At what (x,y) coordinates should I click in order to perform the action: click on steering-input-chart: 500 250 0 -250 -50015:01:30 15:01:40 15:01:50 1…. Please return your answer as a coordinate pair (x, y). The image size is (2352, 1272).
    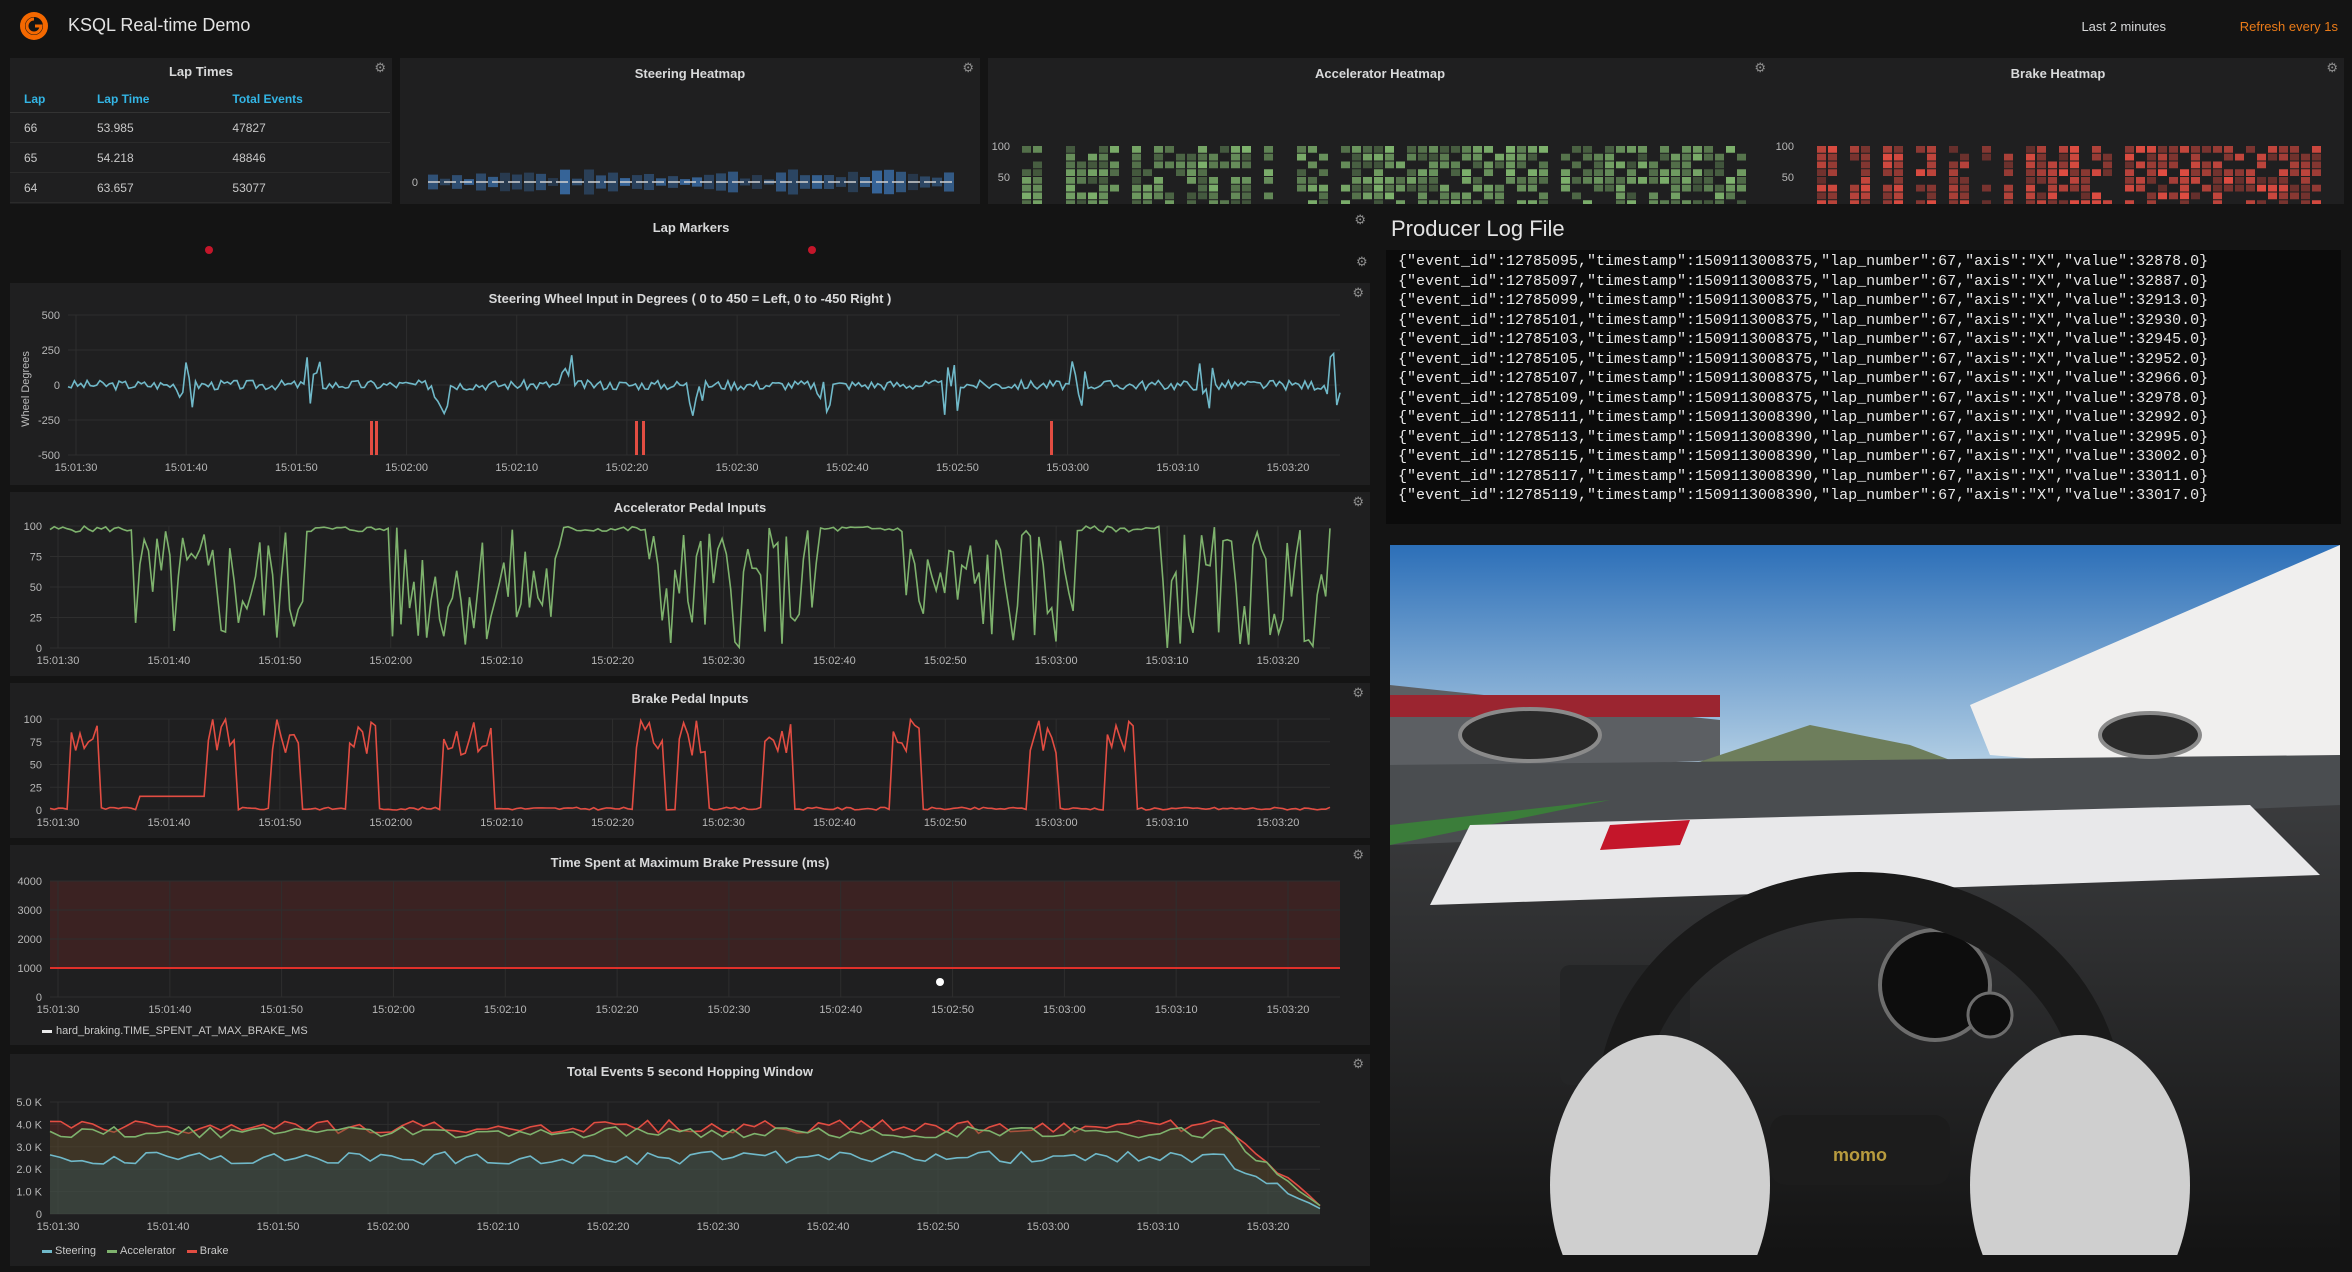
    Looking at the image, I should click on (689, 392).